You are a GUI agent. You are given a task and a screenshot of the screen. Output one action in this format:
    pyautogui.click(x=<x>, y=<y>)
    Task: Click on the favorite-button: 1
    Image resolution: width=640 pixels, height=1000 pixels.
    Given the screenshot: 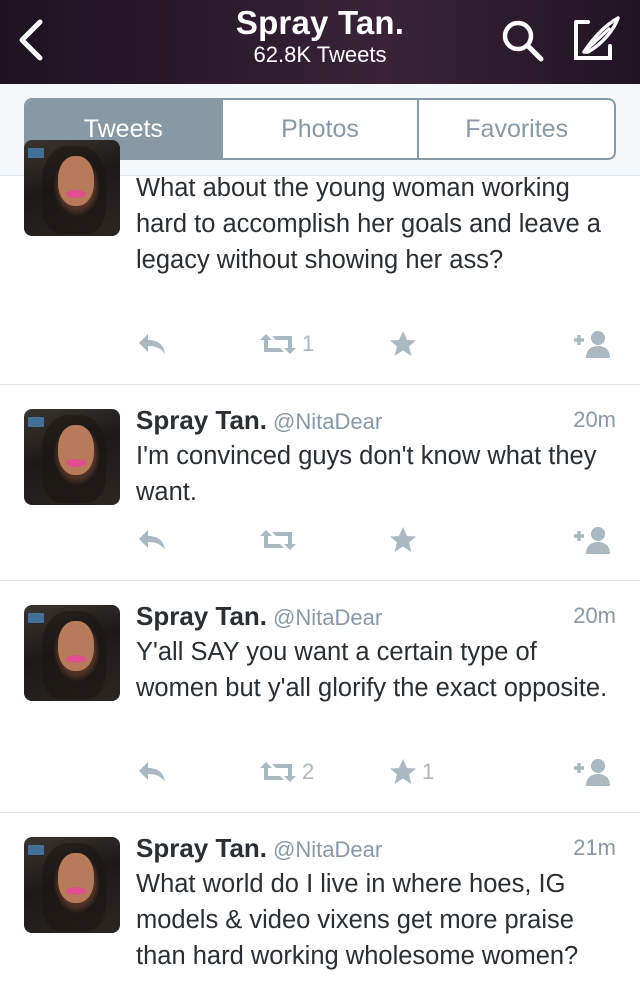 What is the action you would take?
    pyautogui.click(x=411, y=772)
    